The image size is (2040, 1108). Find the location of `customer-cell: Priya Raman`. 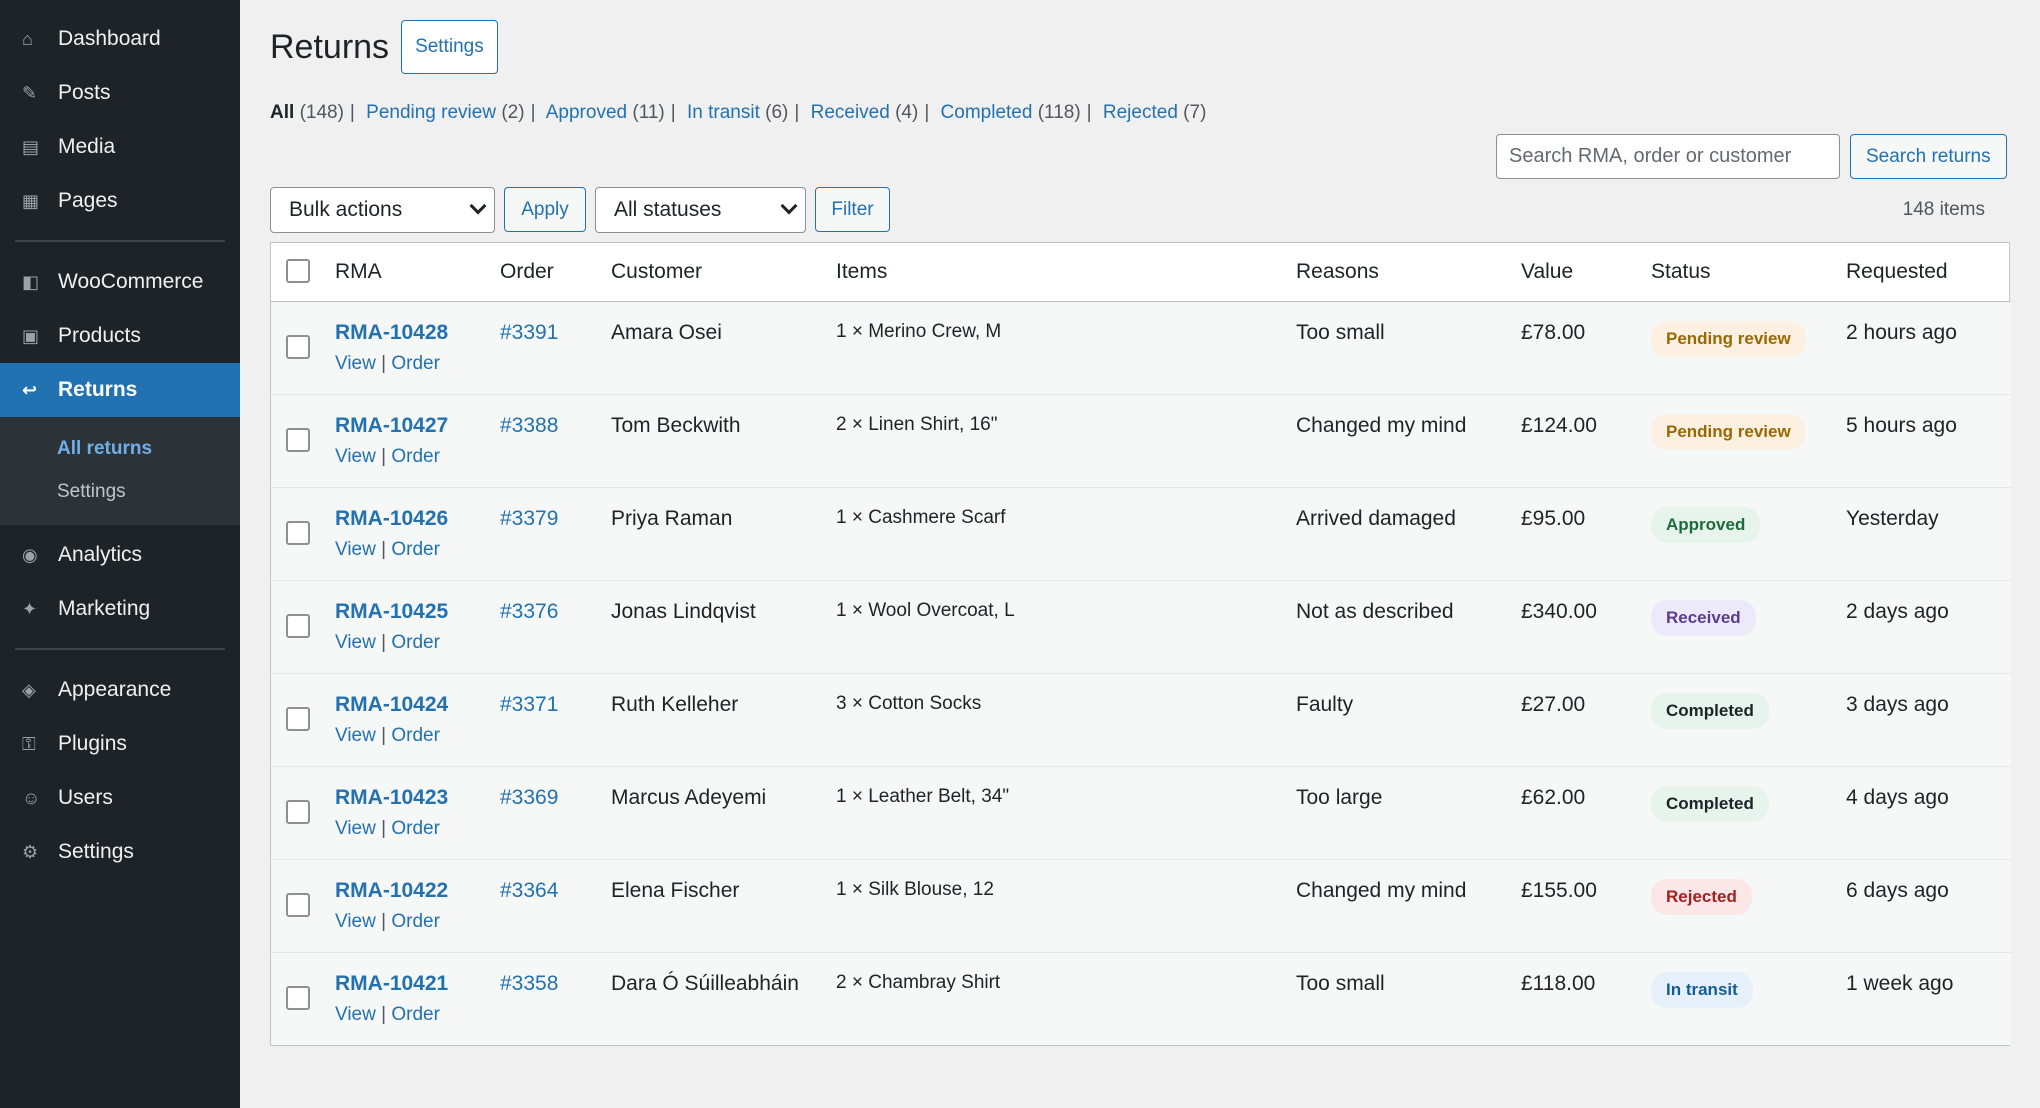

customer-cell: Priya Raman is located at coordinates (723, 533).